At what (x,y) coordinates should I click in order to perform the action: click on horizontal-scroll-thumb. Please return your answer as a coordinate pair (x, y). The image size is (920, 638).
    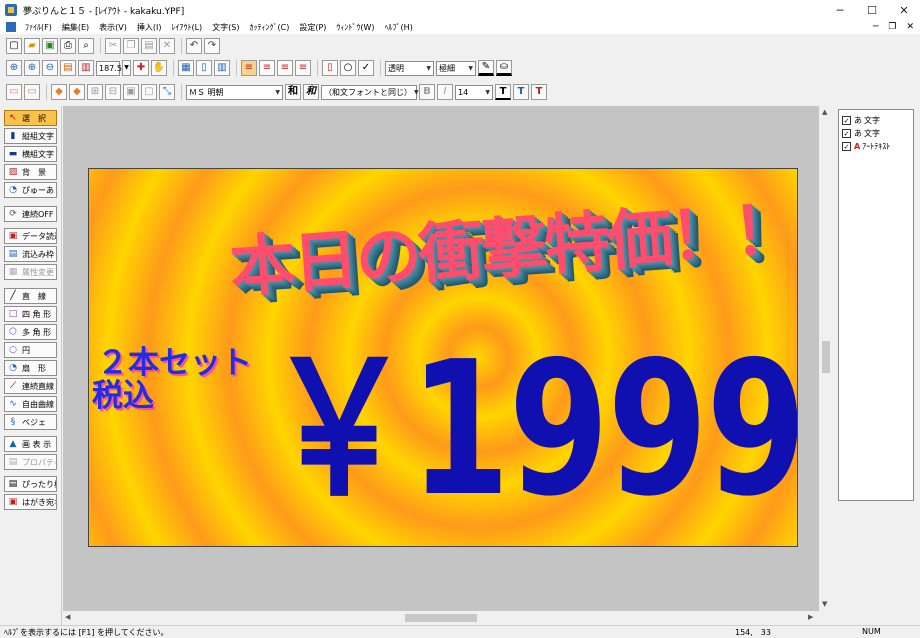
    Looking at the image, I should click on (441, 618).